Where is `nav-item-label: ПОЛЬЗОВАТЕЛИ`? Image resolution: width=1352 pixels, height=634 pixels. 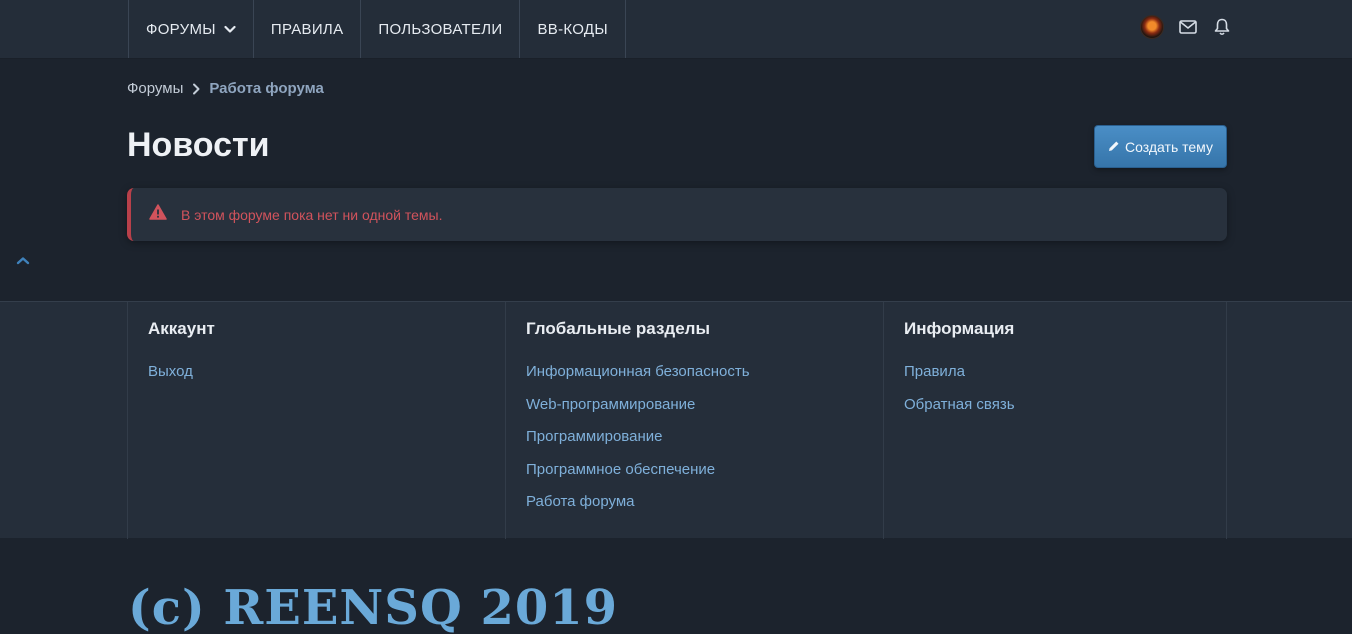
nav-item-label: ПОЛЬЗОВАТЕЛИ is located at coordinates (440, 29).